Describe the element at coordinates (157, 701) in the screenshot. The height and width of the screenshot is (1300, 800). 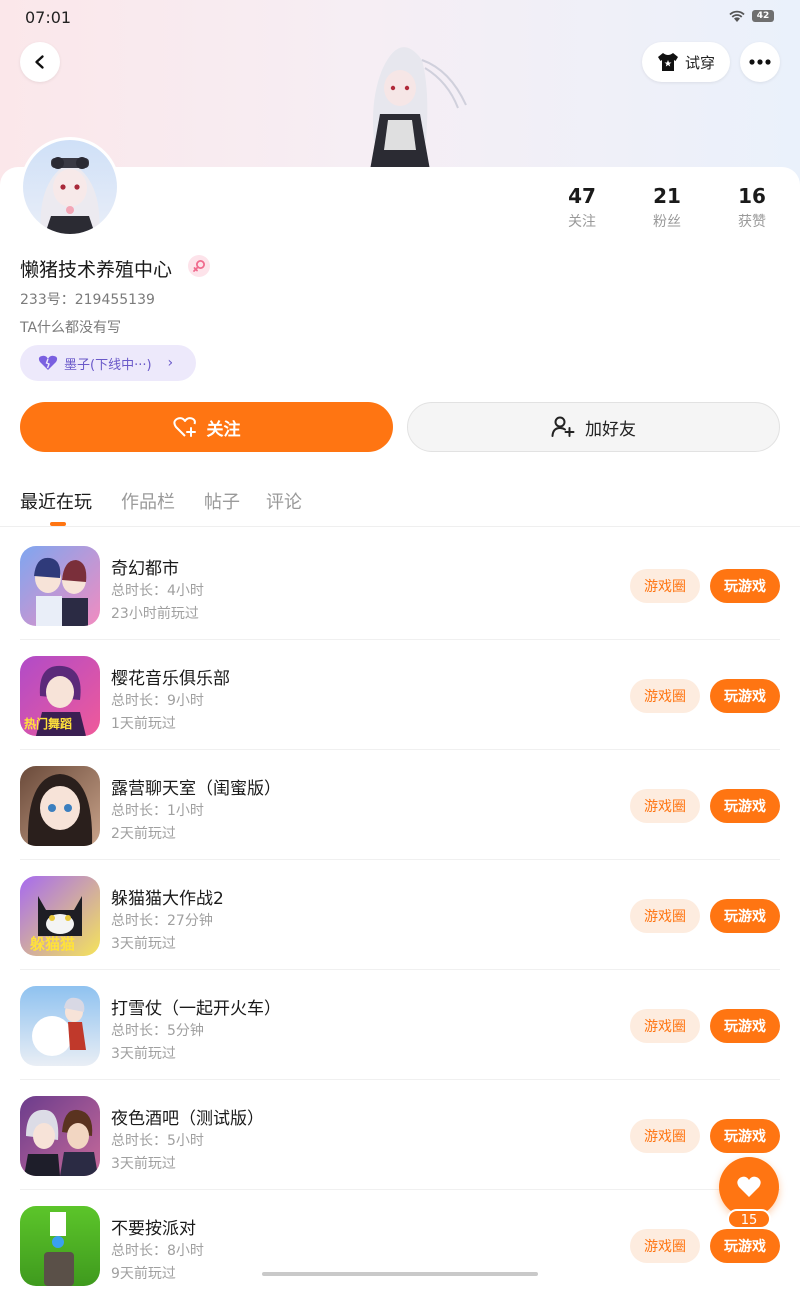
I see `game-duration: 总时长：9小时` at that location.